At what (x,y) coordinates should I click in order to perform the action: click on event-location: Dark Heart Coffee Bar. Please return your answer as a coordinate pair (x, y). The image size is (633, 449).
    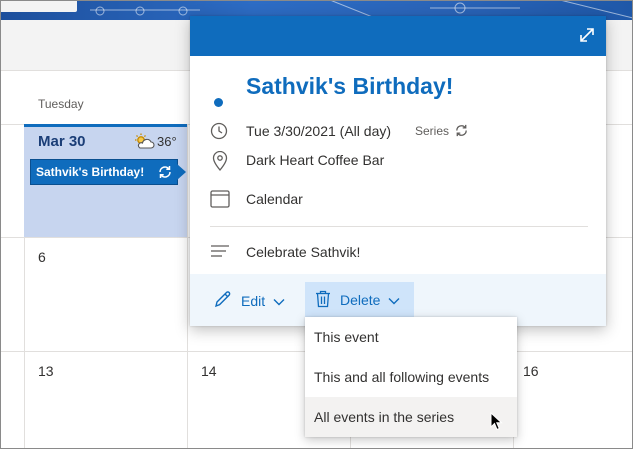
    Looking at the image, I should click on (315, 160).